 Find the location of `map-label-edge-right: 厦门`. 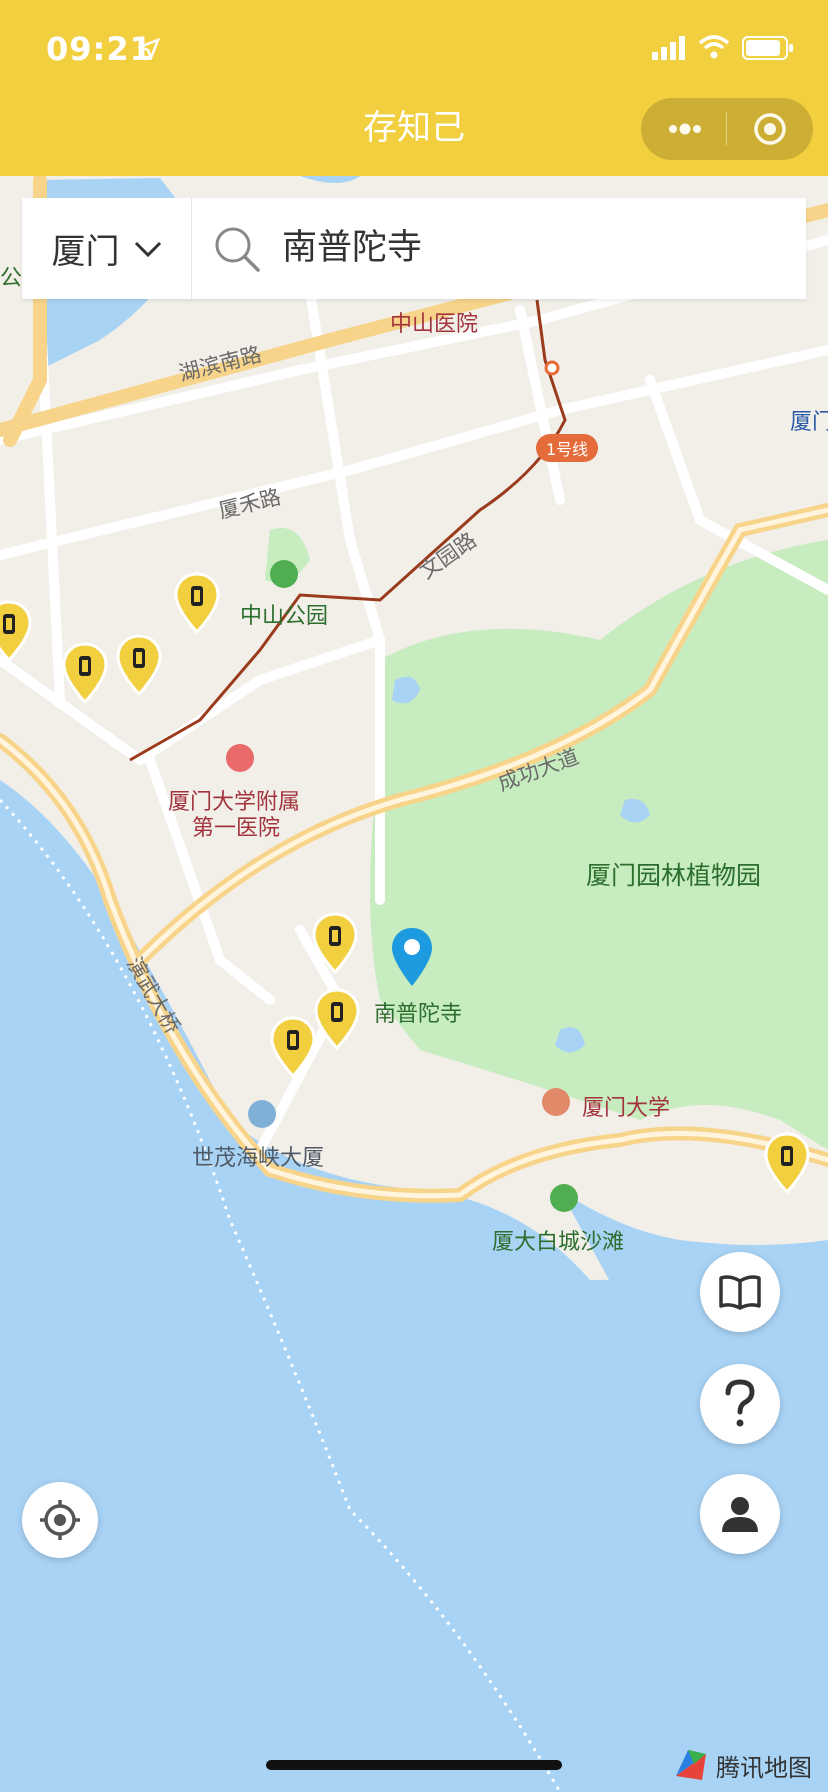

map-label-edge-right: 厦门 is located at coordinates (809, 422).